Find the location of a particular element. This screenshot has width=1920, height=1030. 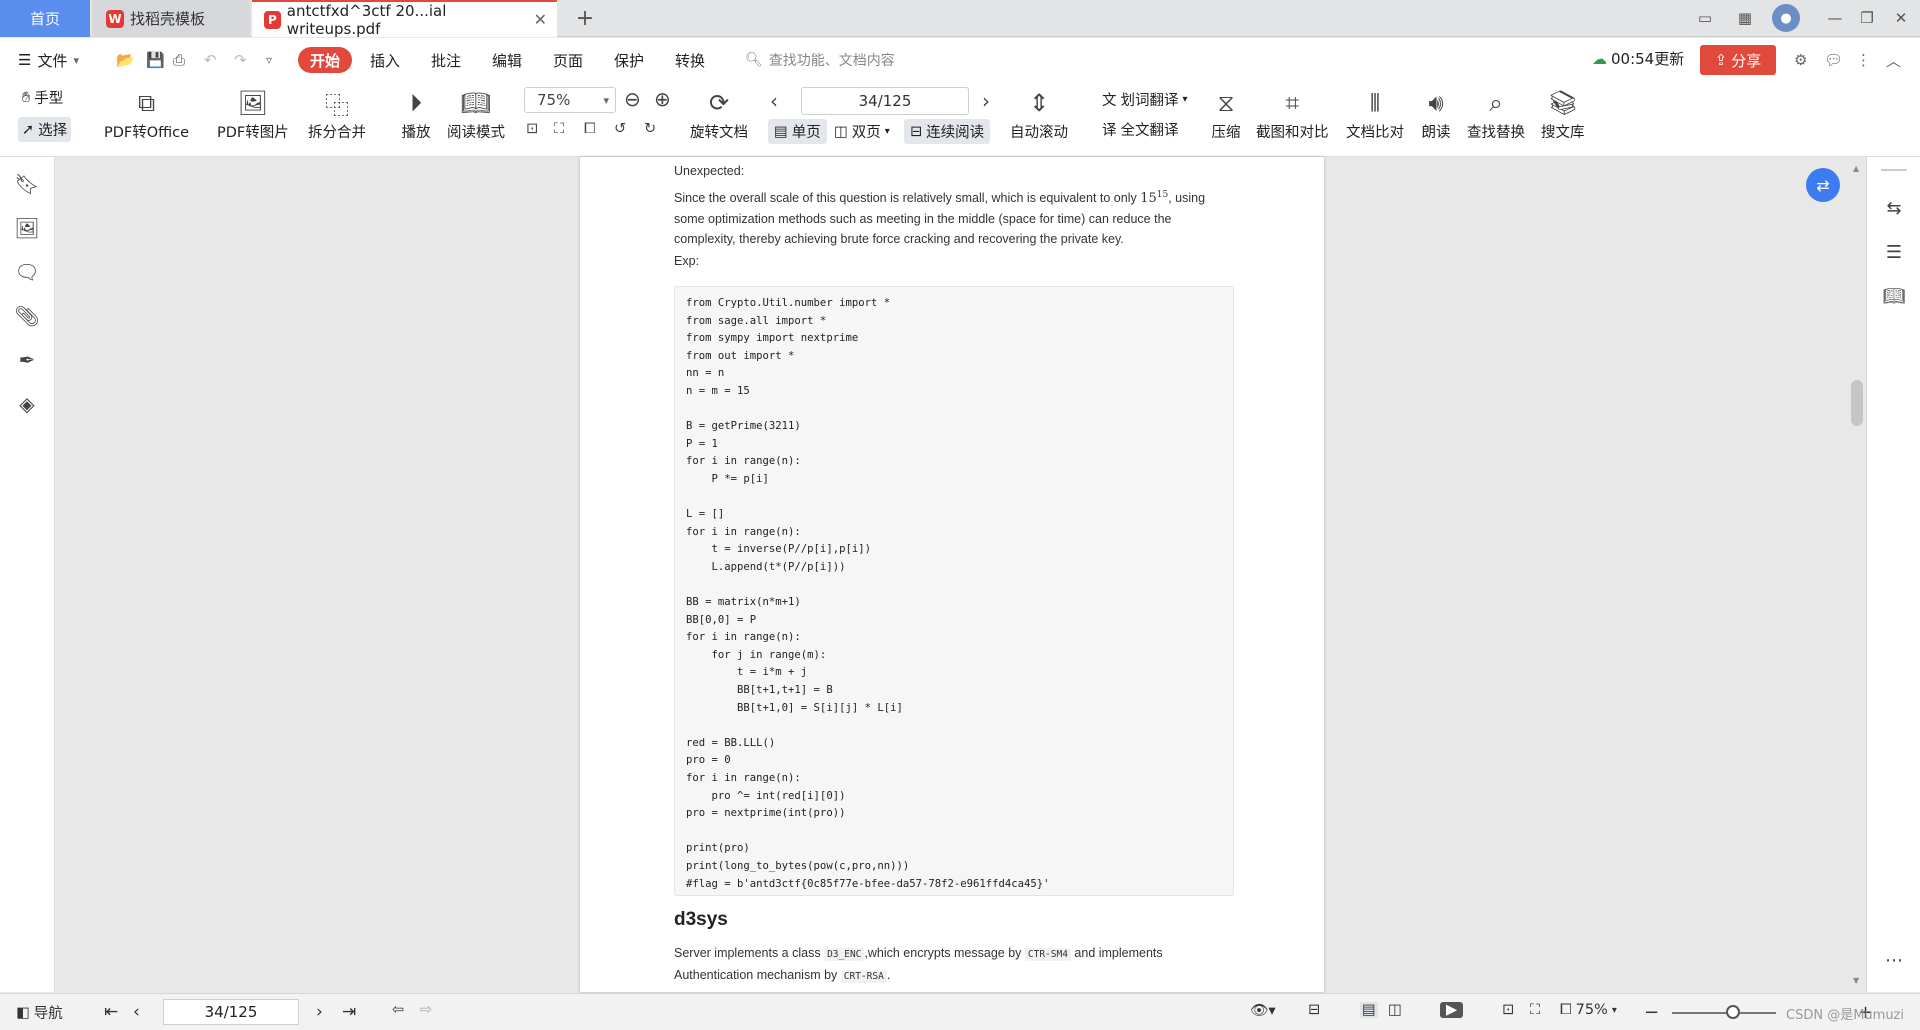

continuous-read-toggle: ⊟ 连续阅读 is located at coordinates (947, 131).